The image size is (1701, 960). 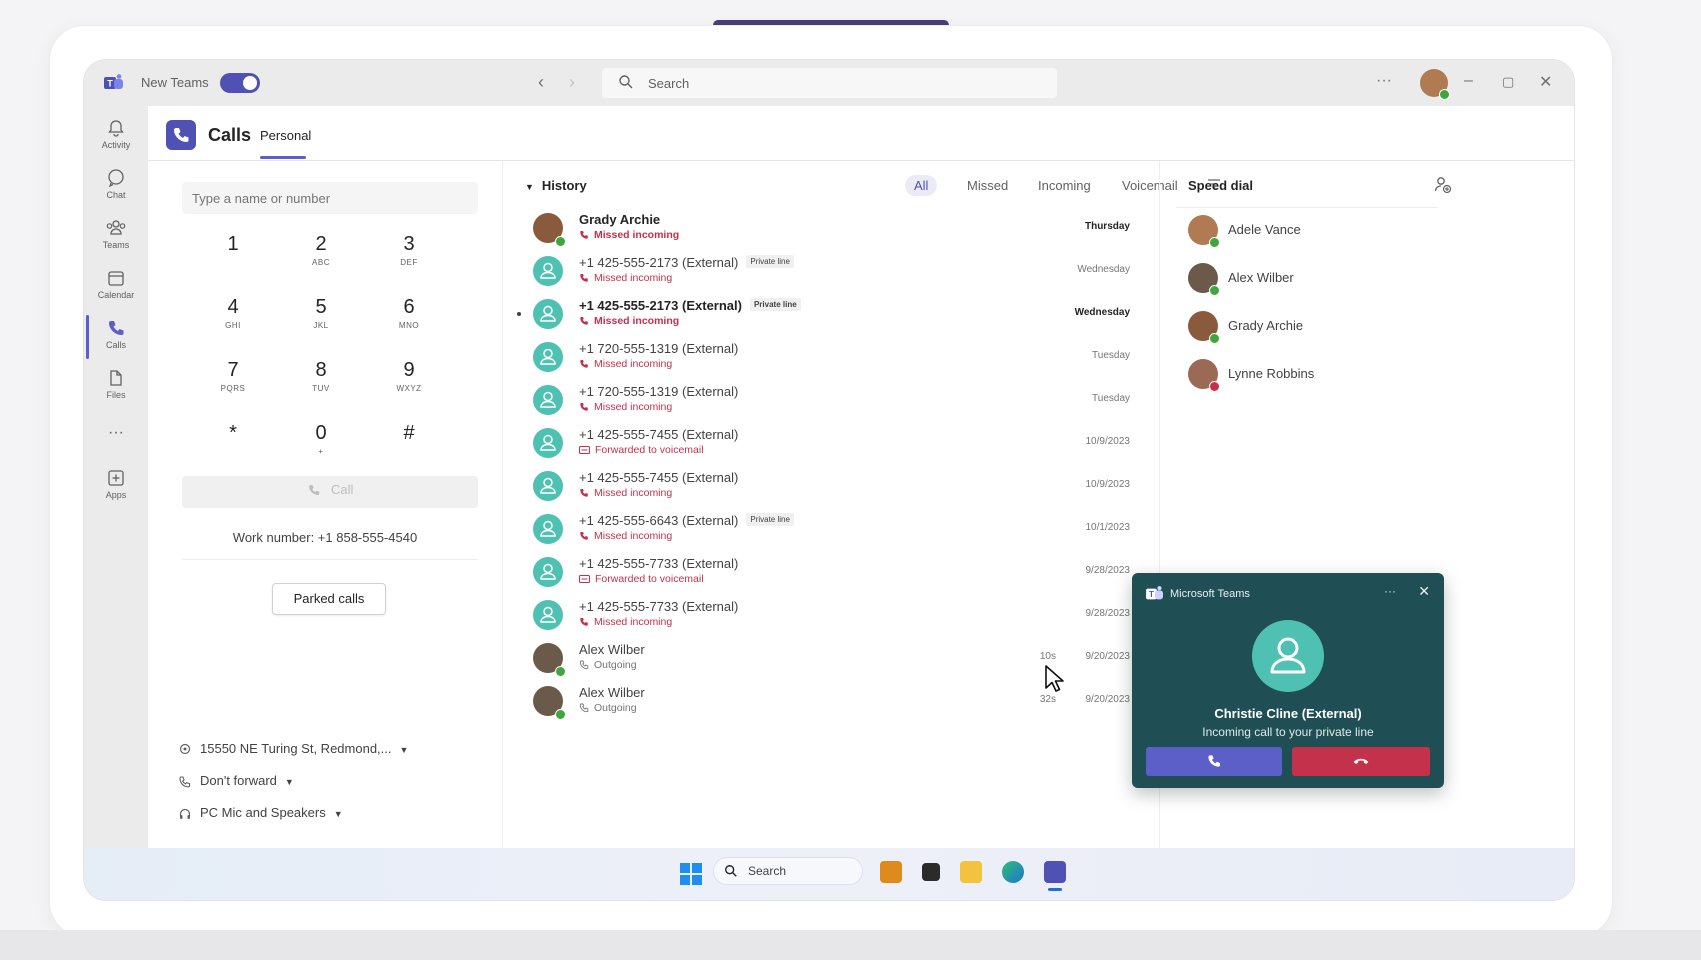 What do you see at coordinates (116, 337) in the screenshot?
I see `rail-item-calls: Calls` at bounding box center [116, 337].